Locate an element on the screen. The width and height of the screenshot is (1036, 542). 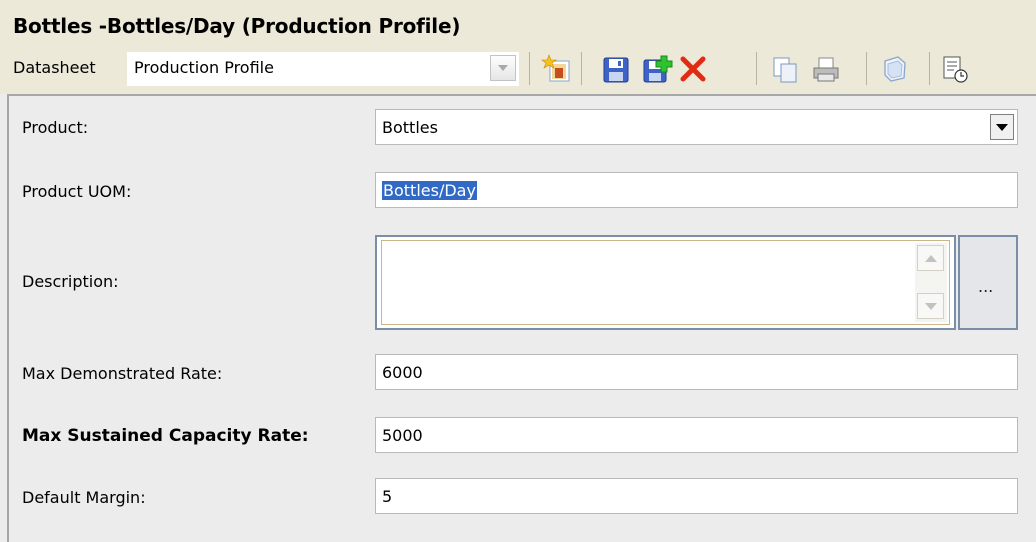
default-margin-field: 5 is located at coordinates (696, 496).